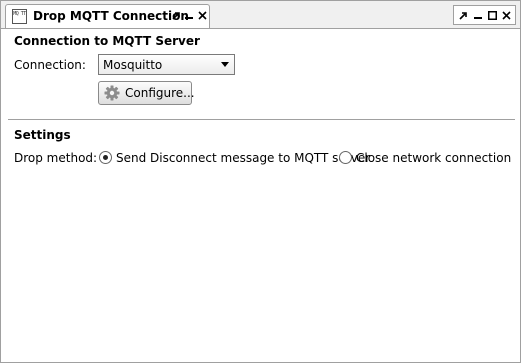  What do you see at coordinates (345, 157) in the screenshot?
I see `radio-close-network` at bounding box center [345, 157].